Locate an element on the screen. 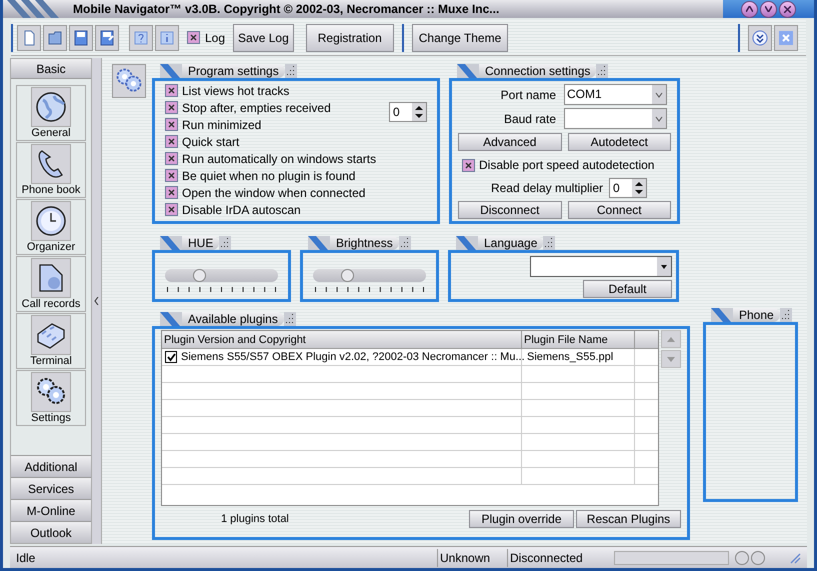 Image resolution: width=817 pixels, height=571 pixels. minimize-button is located at coordinates (768, 9).